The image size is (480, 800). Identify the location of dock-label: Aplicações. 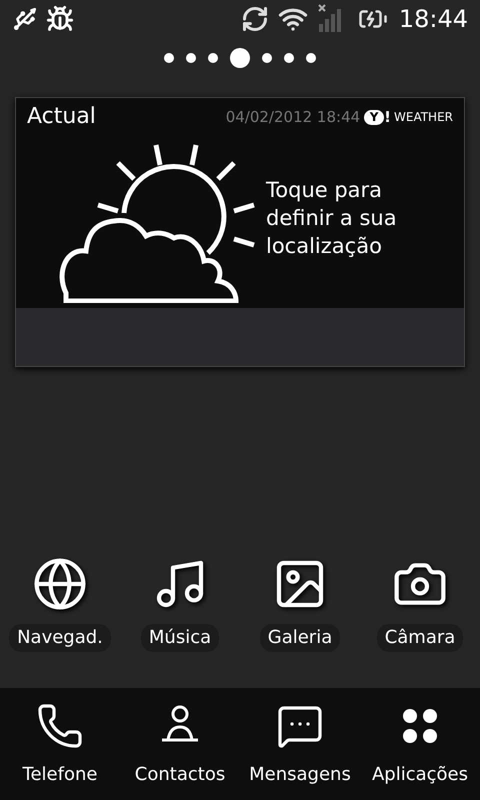
(420, 775).